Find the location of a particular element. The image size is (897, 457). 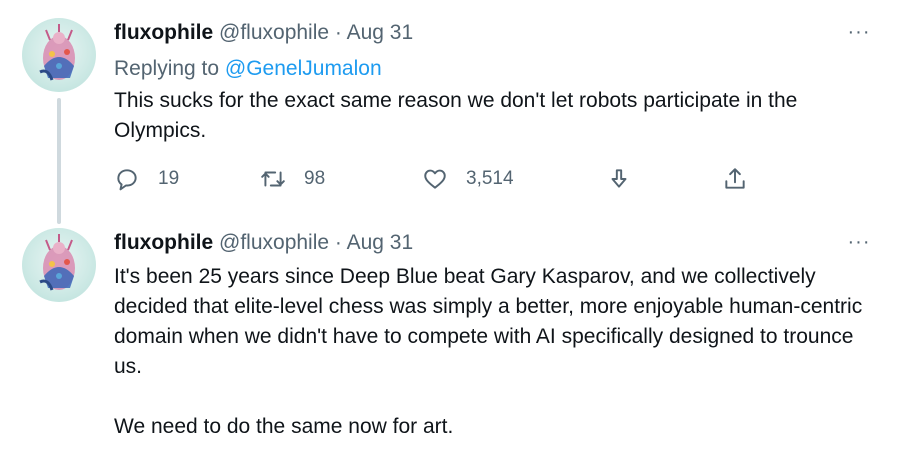

reply-button: 19 is located at coordinates (146, 179).